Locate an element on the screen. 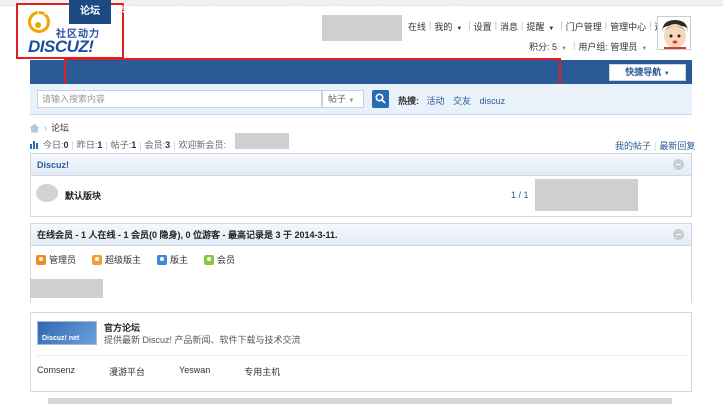 The image size is (723, 404). legend-admin: 管理员 is located at coordinates (56, 259).